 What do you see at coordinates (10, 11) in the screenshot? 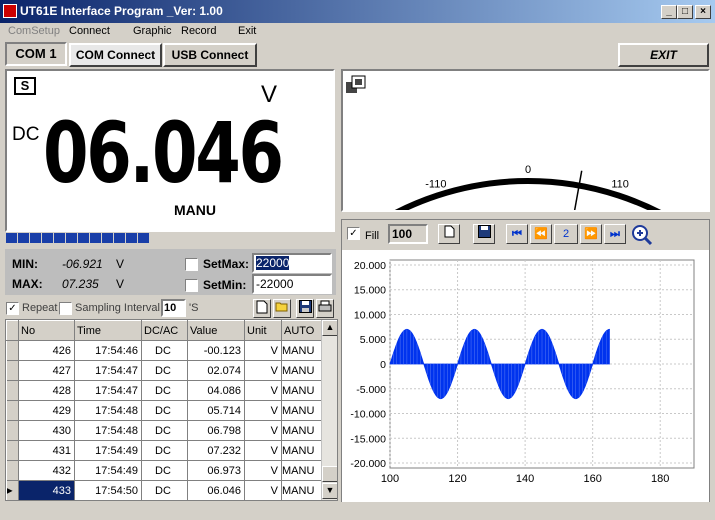
I see `app-icon` at bounding box center [10, 11].